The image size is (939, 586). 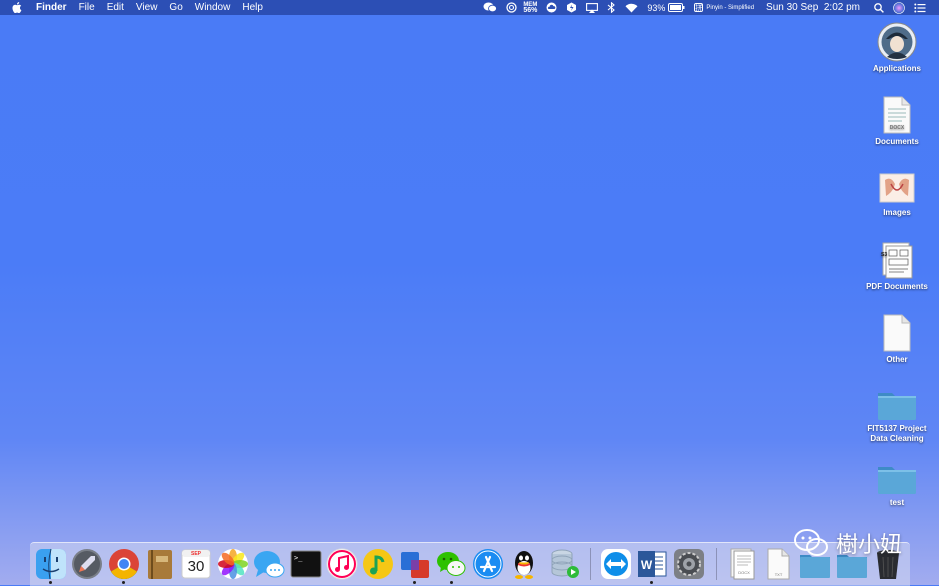 I want to click on wechat-watermark: 樹小妞, so click(x=854, y=543).